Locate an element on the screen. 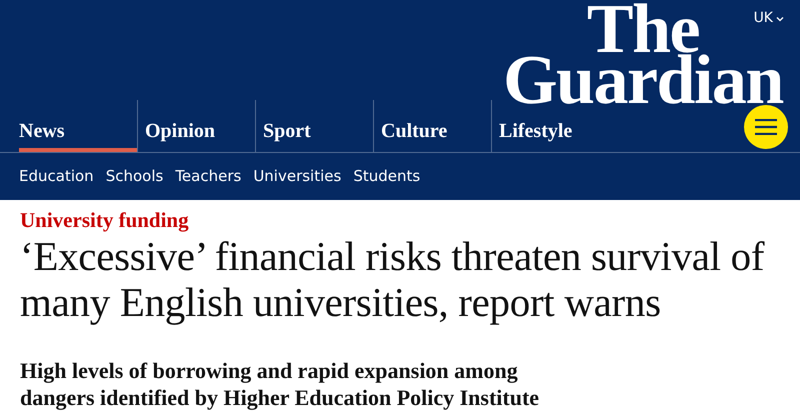 The height and width of the screenshot is (411, 800). standfirst: High levels of borrowing and rapid expansion among dangers identified by Higher Education Policy Institute is located at coordinates (280, 384).